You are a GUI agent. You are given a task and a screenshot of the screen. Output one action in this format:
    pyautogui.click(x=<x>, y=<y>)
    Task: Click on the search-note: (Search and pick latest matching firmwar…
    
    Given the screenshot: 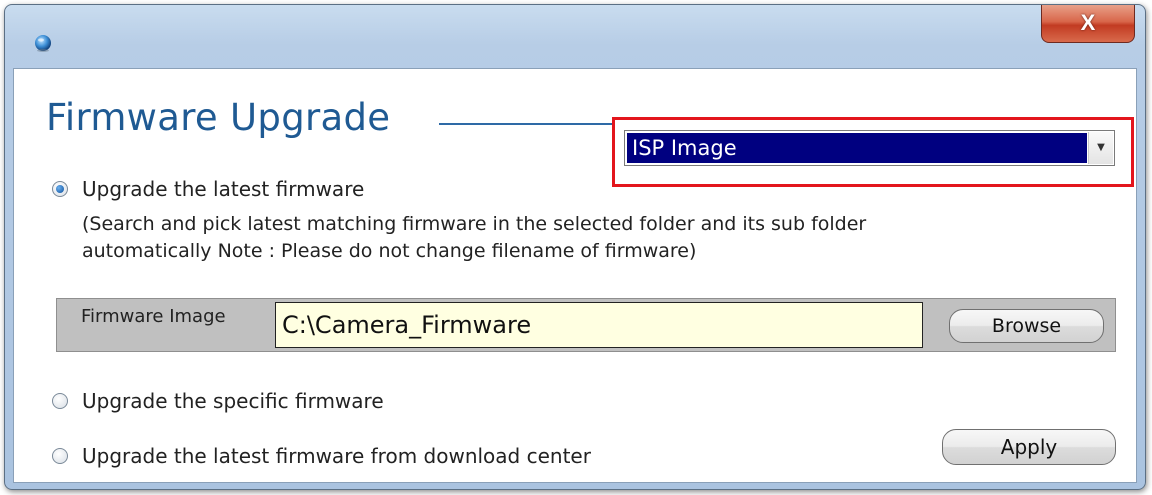 What is the action you would take?
    pyautogui.click(x=474, y=237)
    